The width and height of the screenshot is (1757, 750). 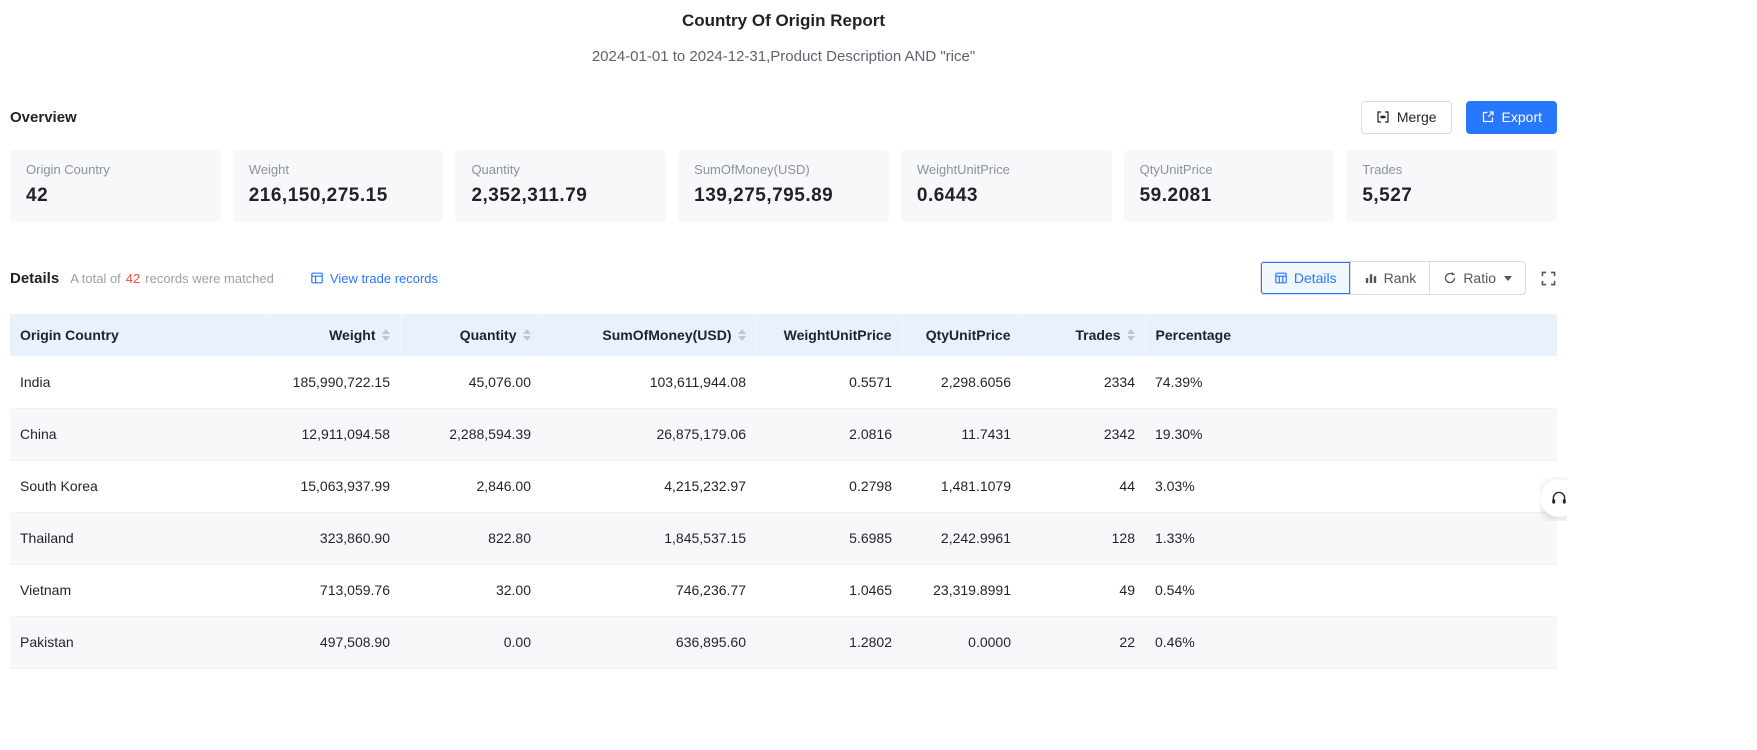 What do you see at coordinates (1406, 117) in the screenshot?
I see `merge-button: Merge` at bounding box center [1406, 117].